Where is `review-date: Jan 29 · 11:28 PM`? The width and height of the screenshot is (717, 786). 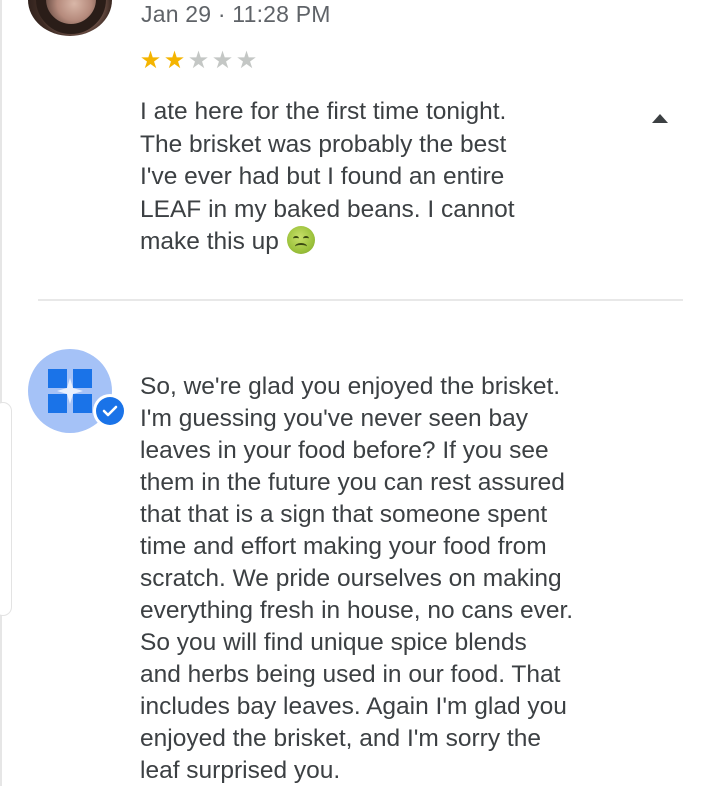 review-date: Jan 29 · 11:28 PM is located at coordinates (236, 14).